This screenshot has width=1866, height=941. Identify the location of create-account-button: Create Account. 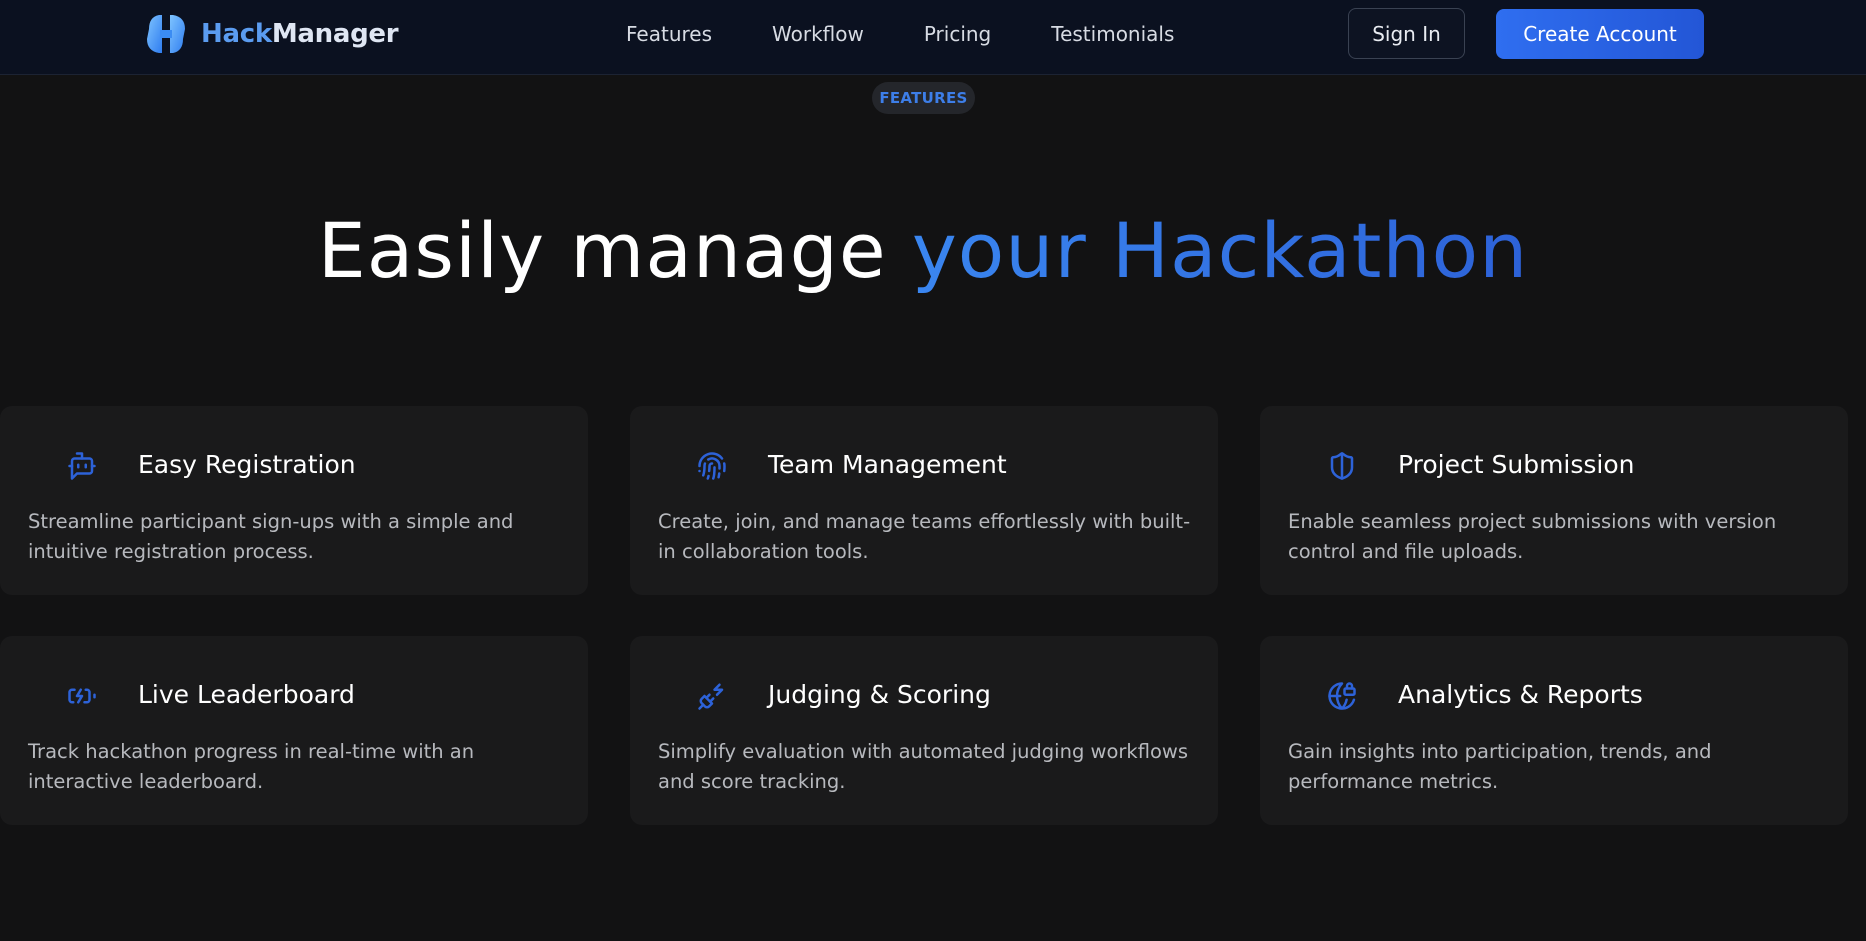
(1600, 34).